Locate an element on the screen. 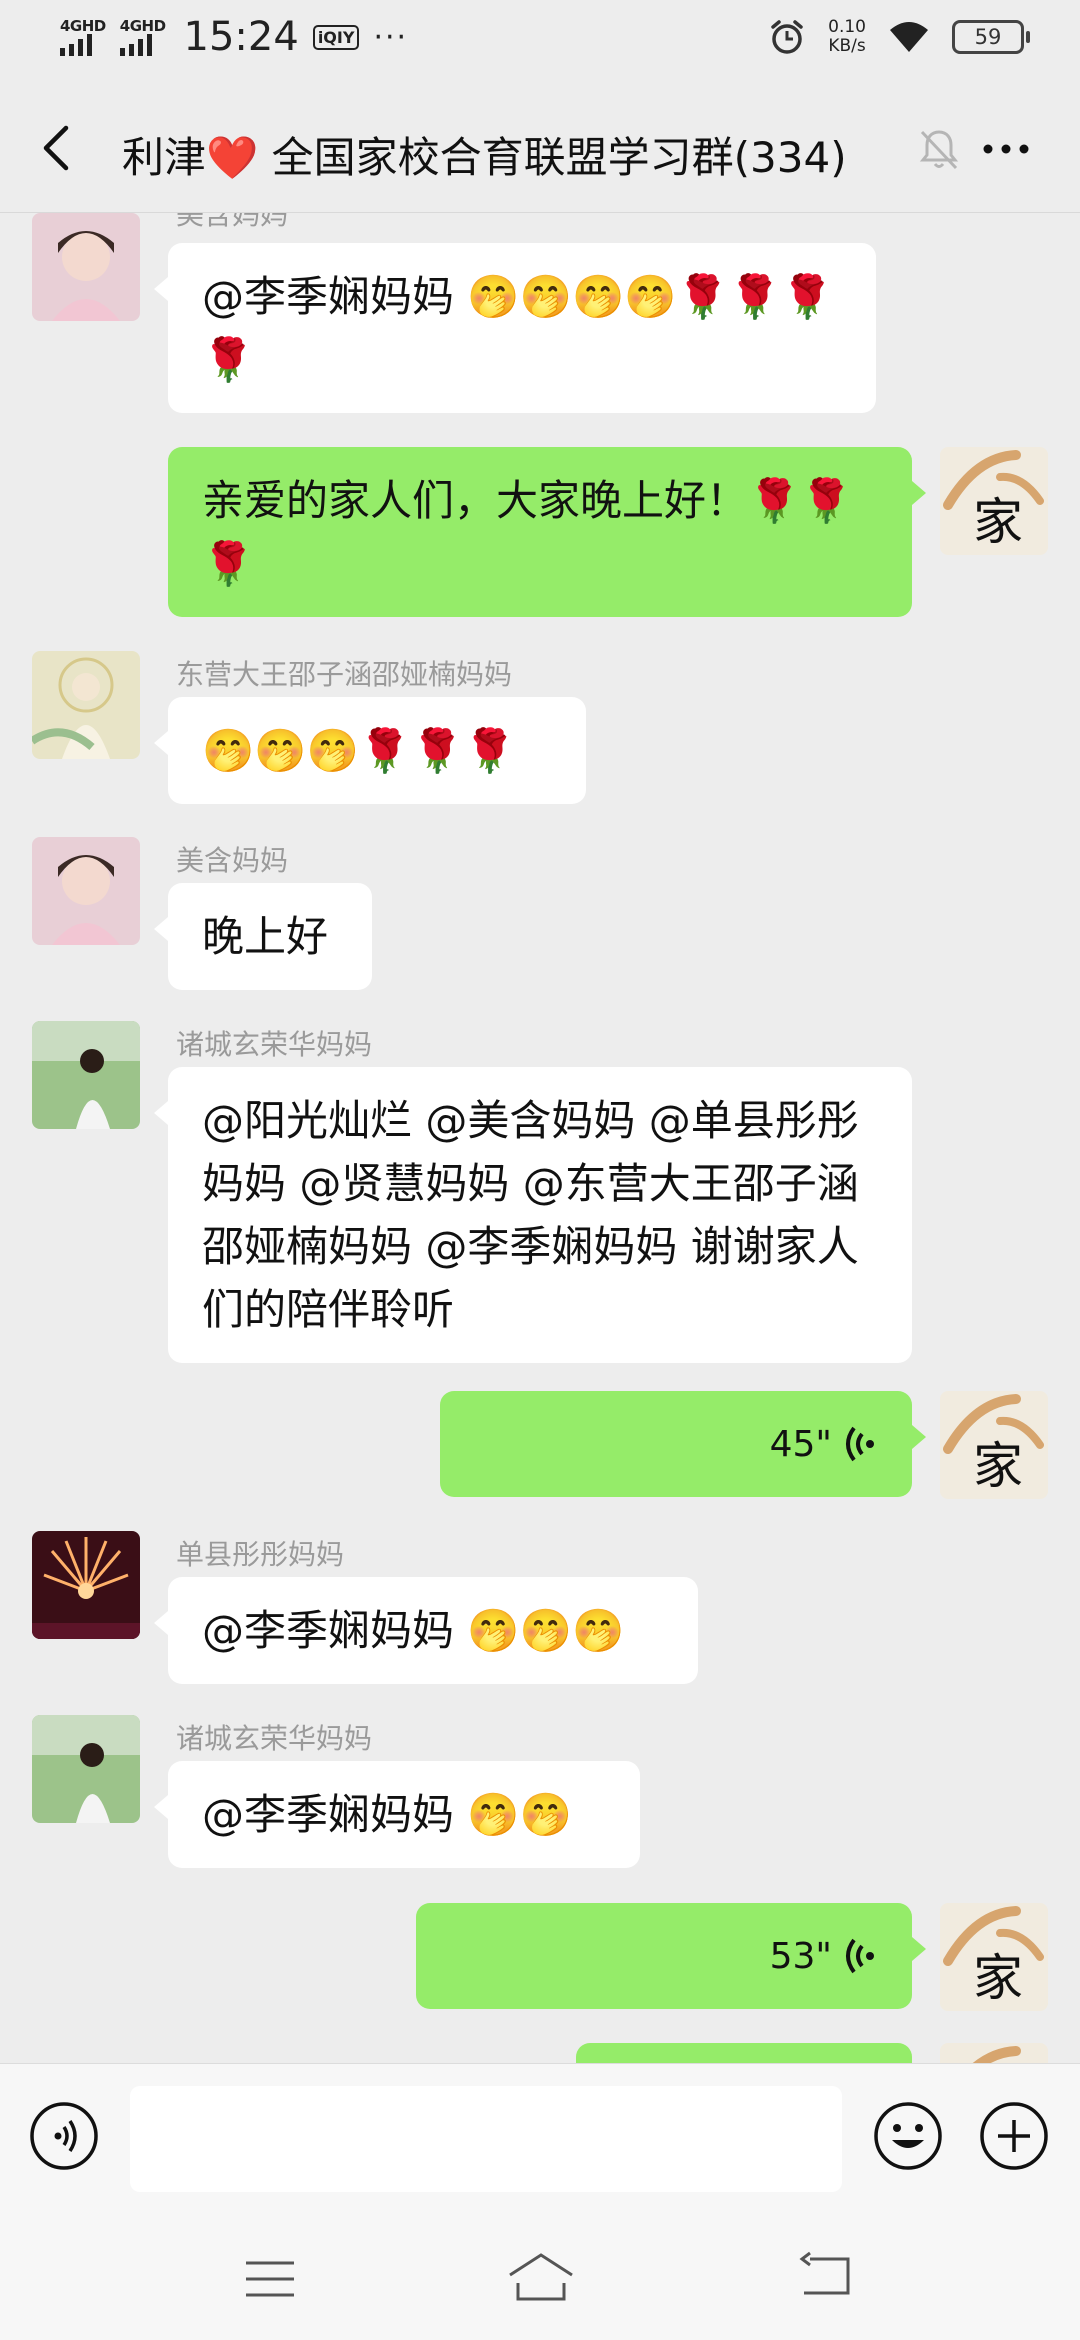 This screenshot has width=1080, height=2340. signal-1-icon: 4GHD is located at coordinates (83, 36).